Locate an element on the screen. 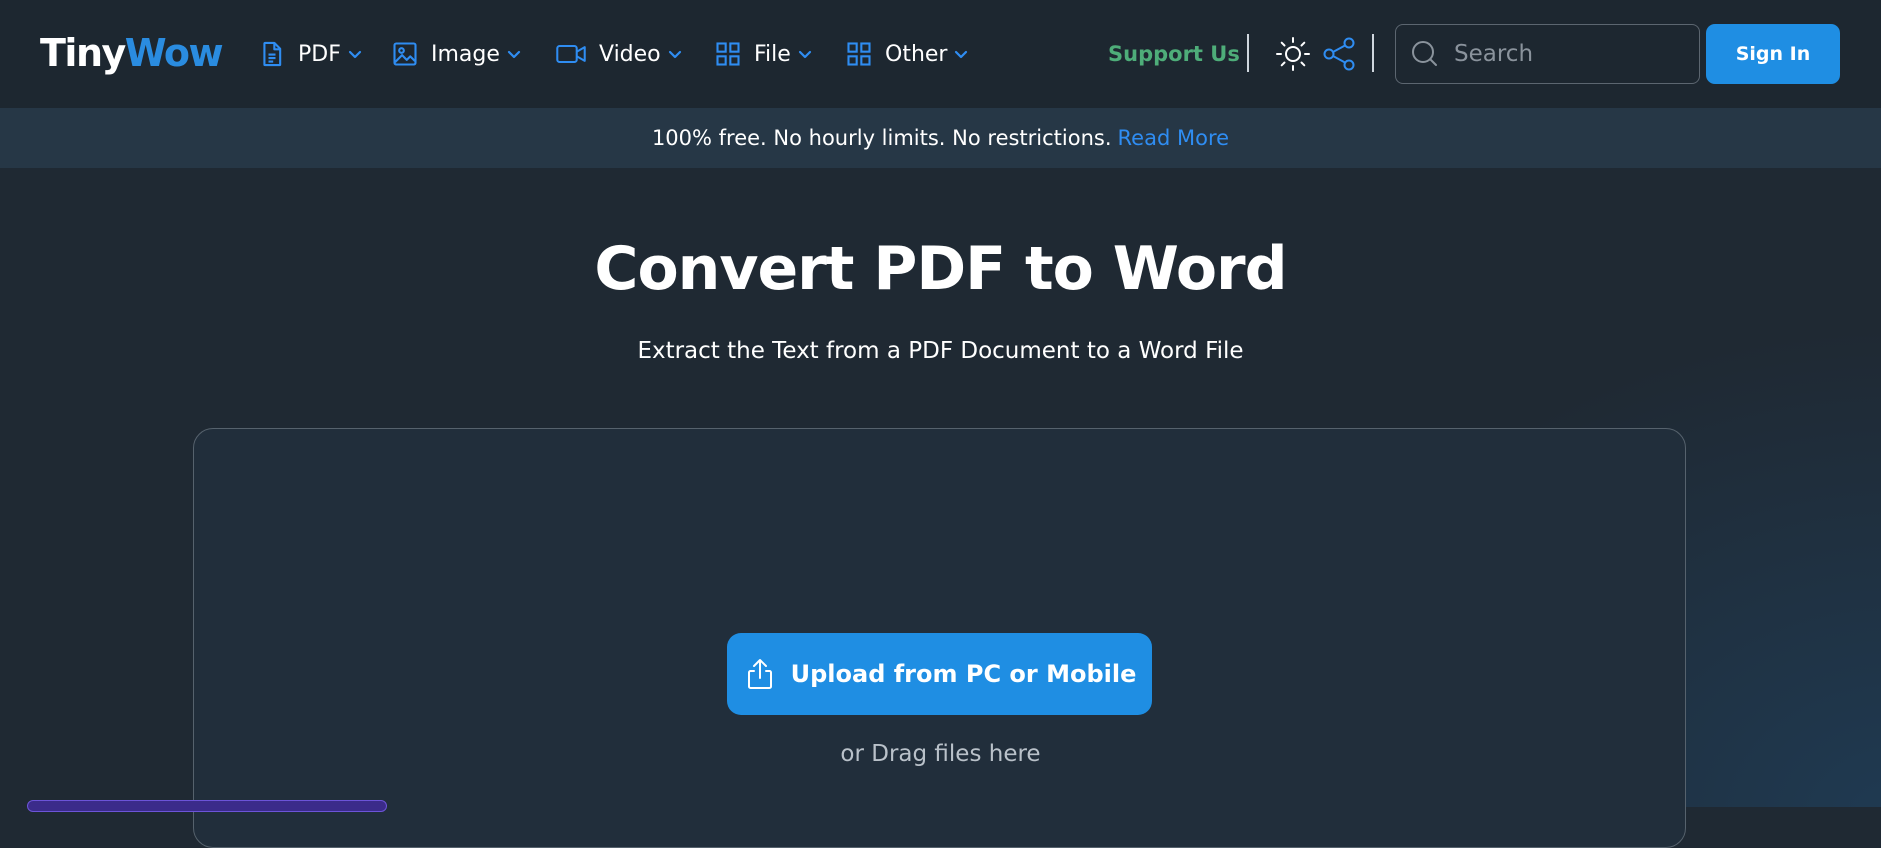  nav-pdf-menu: PDF is located at coordinates (310, 54).